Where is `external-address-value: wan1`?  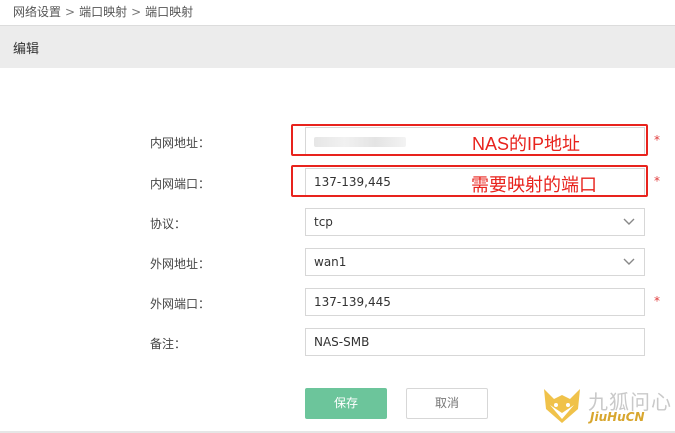
external-address-value: wan1 is located at coordinates (330, 262).